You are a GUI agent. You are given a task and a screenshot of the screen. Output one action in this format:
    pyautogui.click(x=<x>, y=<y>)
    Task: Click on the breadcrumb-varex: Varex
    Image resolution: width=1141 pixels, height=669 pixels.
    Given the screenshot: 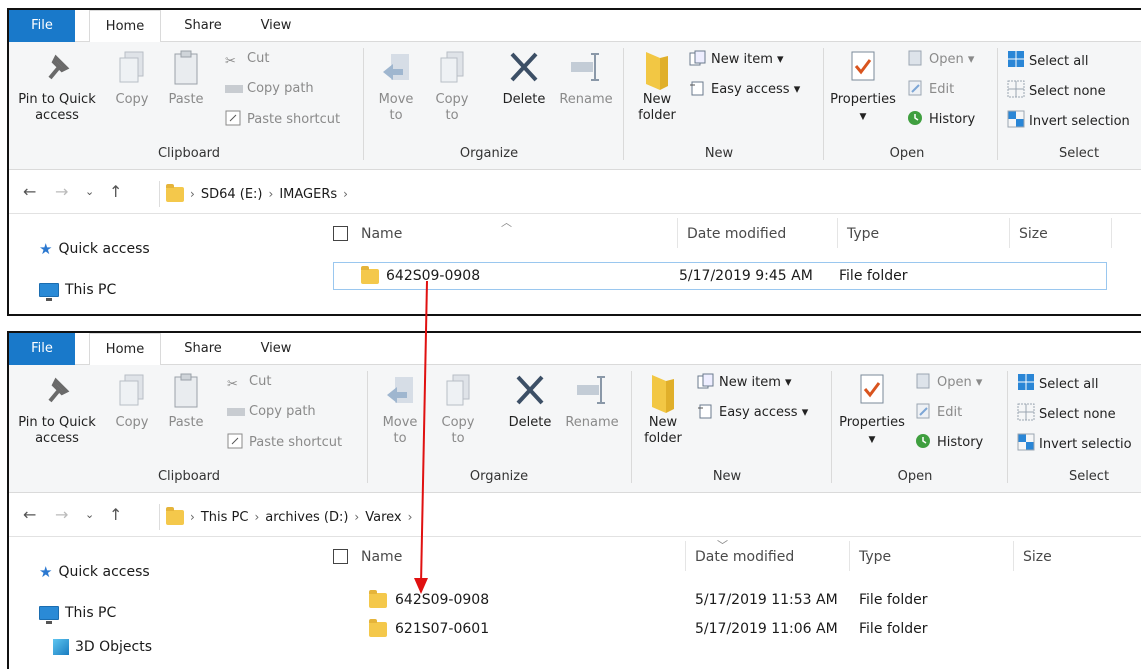 What is the action you would take?
    pyautogui.click(x=383, y=517)
    